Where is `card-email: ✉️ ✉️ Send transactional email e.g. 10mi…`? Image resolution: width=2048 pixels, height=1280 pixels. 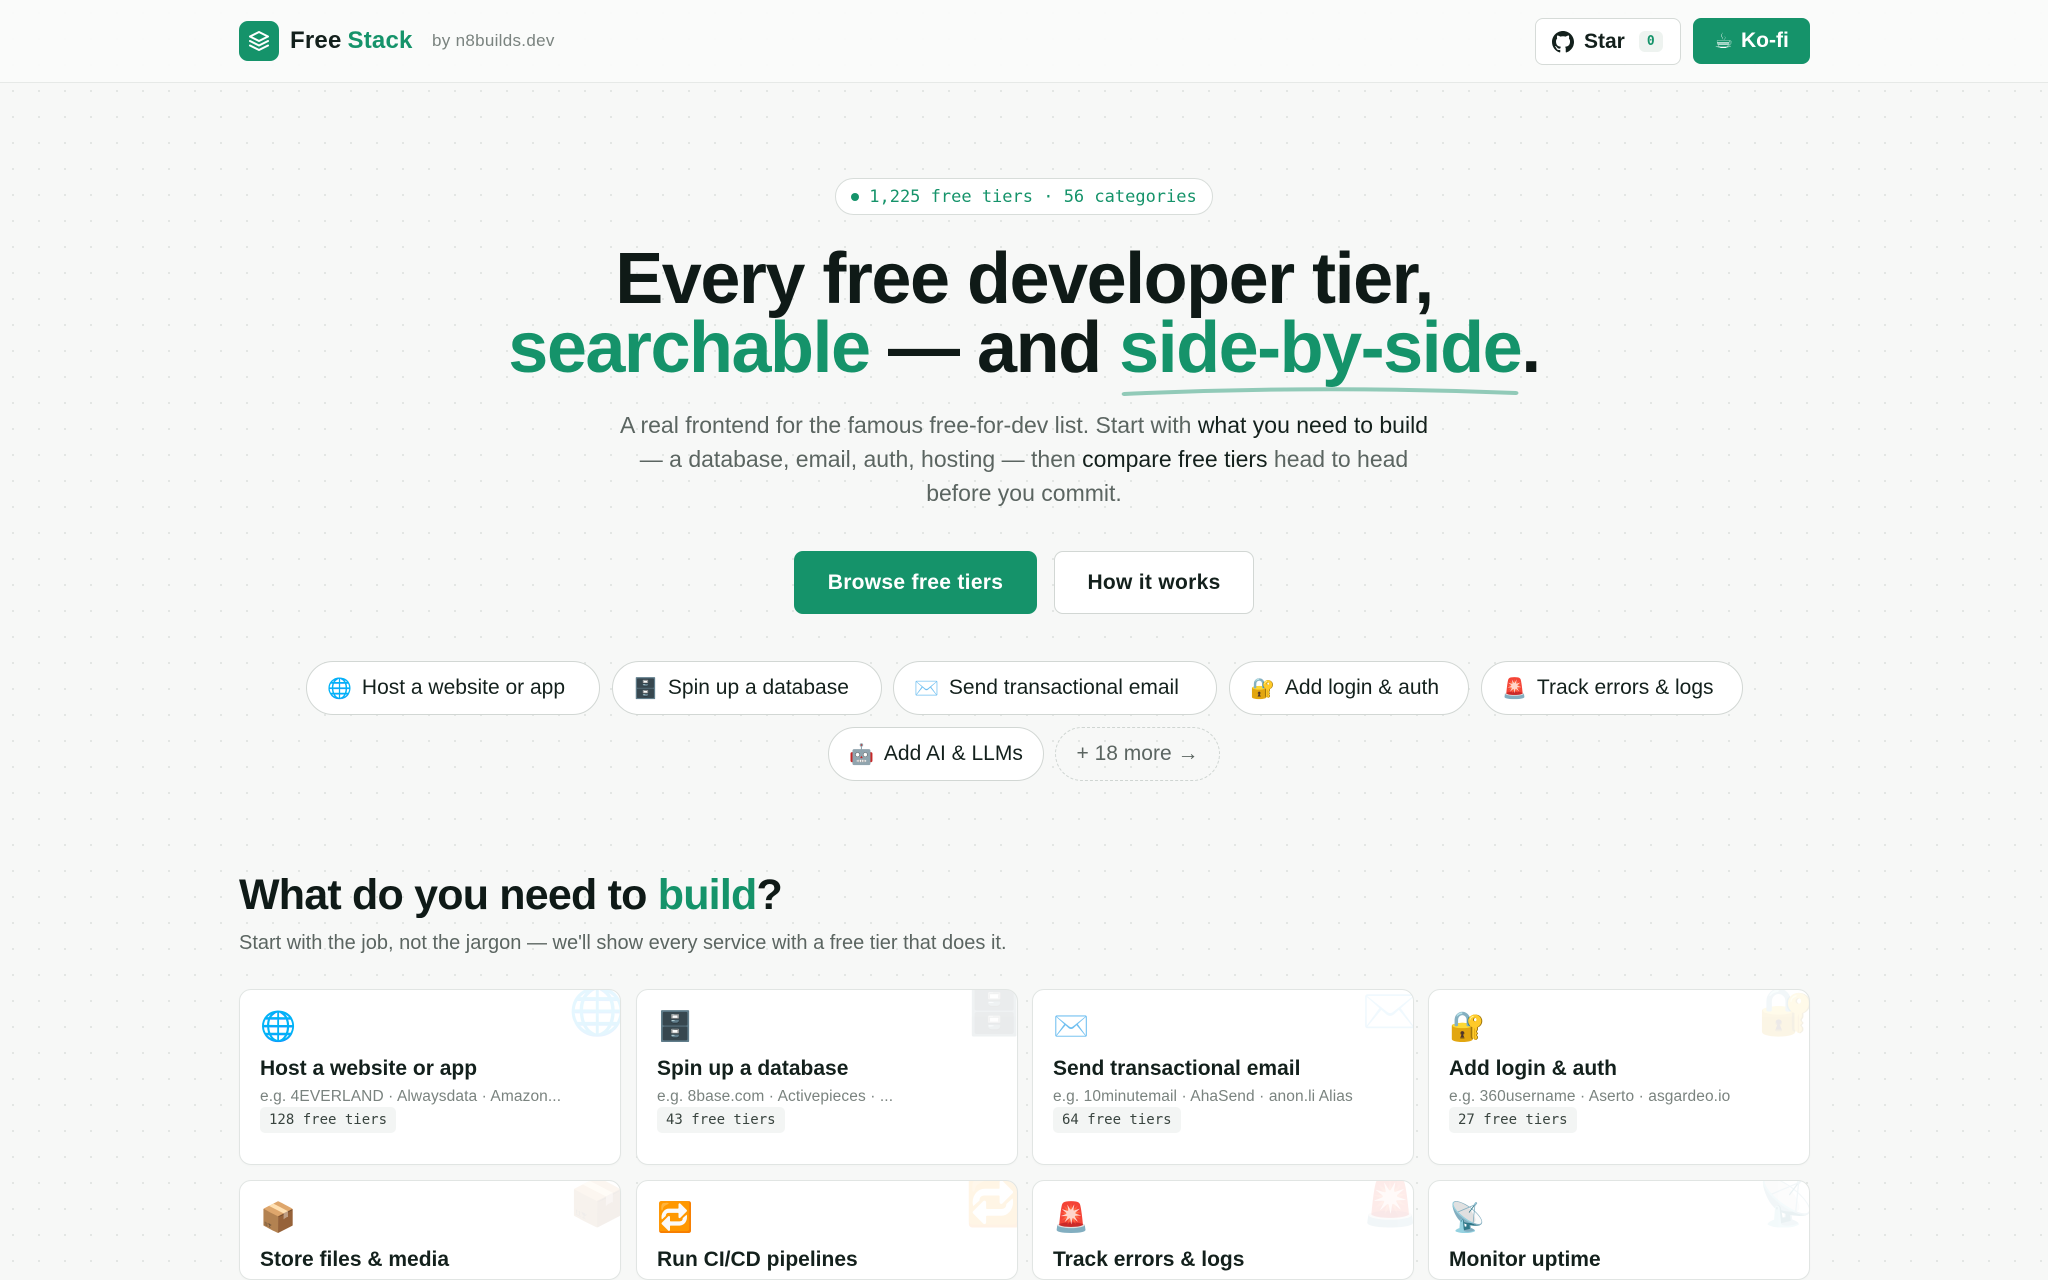
card-email: ✉️ ✉️ Send transactional email e.g. 10mi… is located at coordinates (1223, 1077).